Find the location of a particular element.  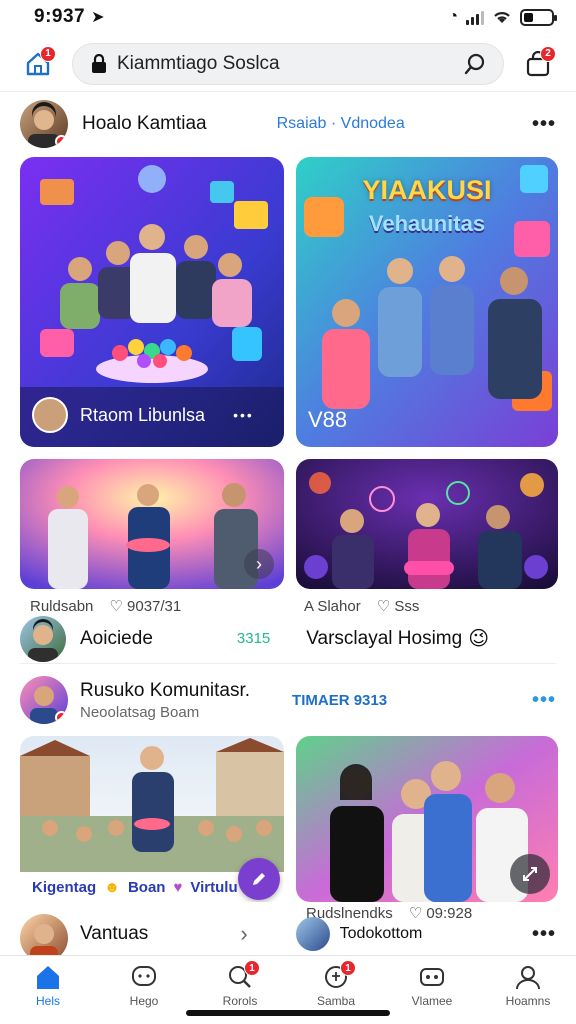

meta-author: Ruldsabn is located at coordinates (62, 606).